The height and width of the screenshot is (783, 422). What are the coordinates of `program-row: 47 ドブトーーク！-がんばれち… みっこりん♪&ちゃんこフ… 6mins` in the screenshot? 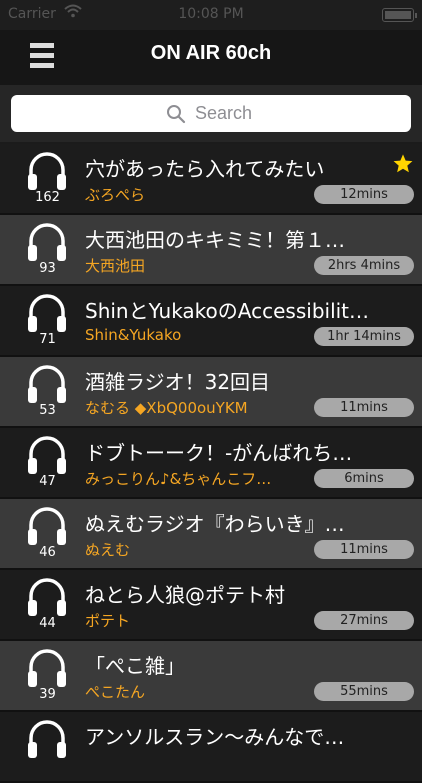 It's located at (211, 463).